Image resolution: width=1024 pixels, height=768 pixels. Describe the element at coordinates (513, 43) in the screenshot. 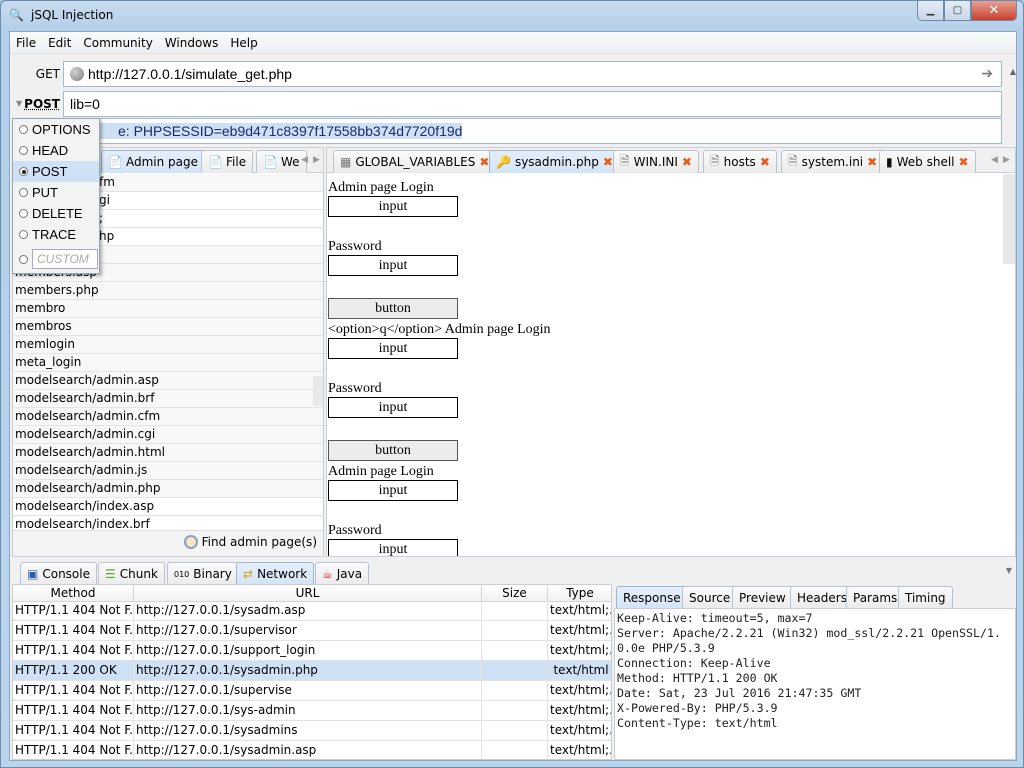

I see `menu-bar: File Edit Community Windows Help` at that location.